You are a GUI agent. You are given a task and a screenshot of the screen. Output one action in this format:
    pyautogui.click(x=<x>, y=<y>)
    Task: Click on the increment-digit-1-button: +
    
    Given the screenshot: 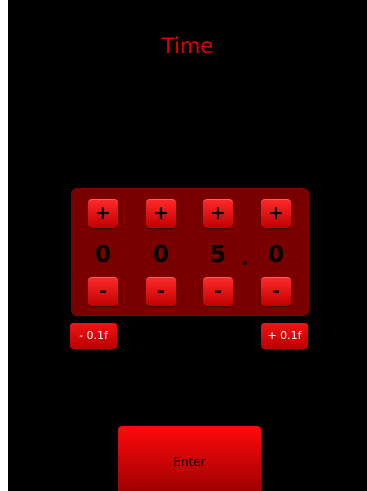 What is the action you would take?
    pyautogui.click(x=103, y=213)
    